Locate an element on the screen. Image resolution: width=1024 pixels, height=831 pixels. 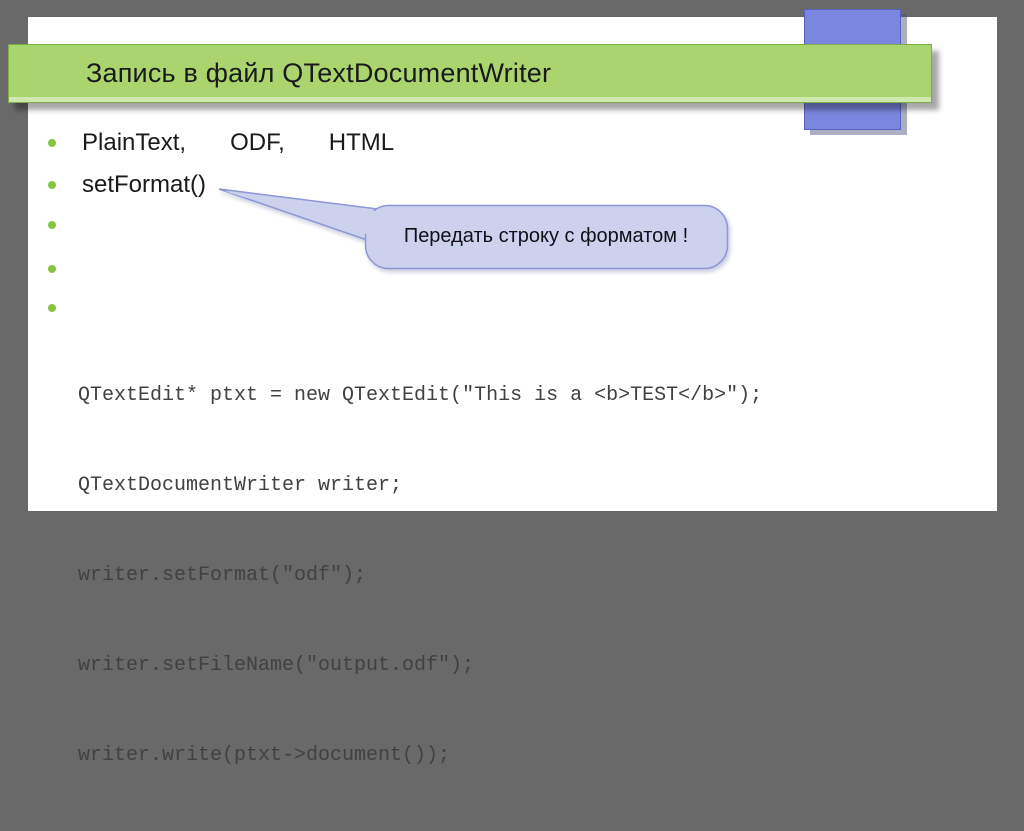
bullet-text: PlainText, ODF, HTML is located at coordinates (238, 143).